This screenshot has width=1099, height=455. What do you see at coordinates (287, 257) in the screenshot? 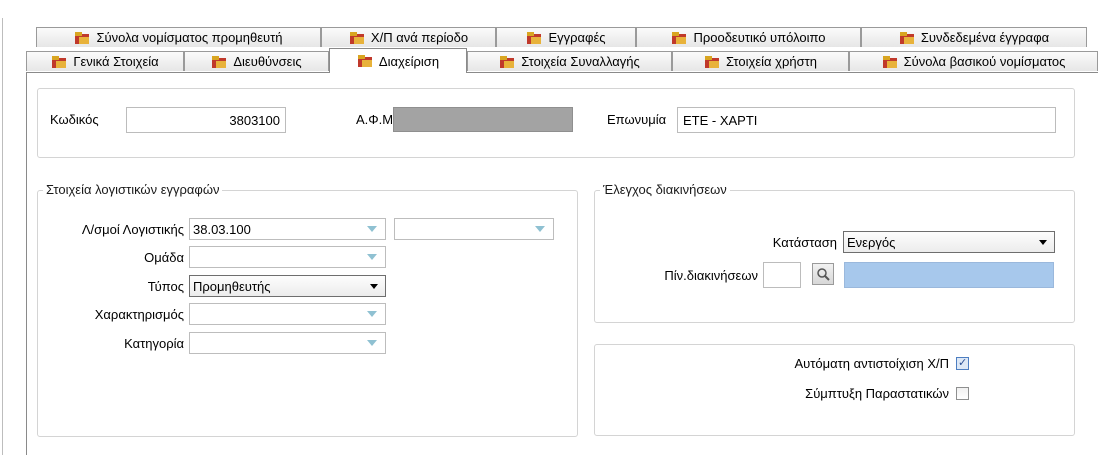
I see `group-combo` at bounding box center [287, 257].